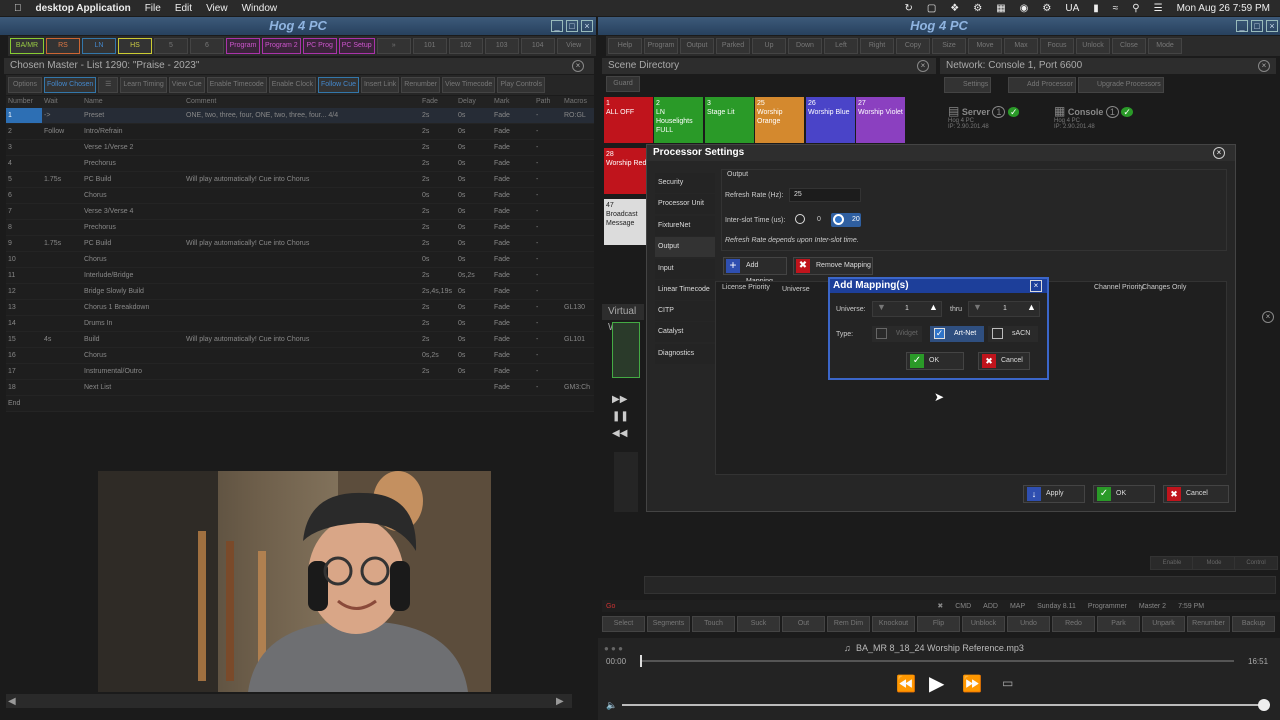 The height and width of the screenshot is (720, 1280). What do you see at coordinates (393, 46) in the screenshot?
I see `toolbar-button: »` at bounding box center [393, 46].